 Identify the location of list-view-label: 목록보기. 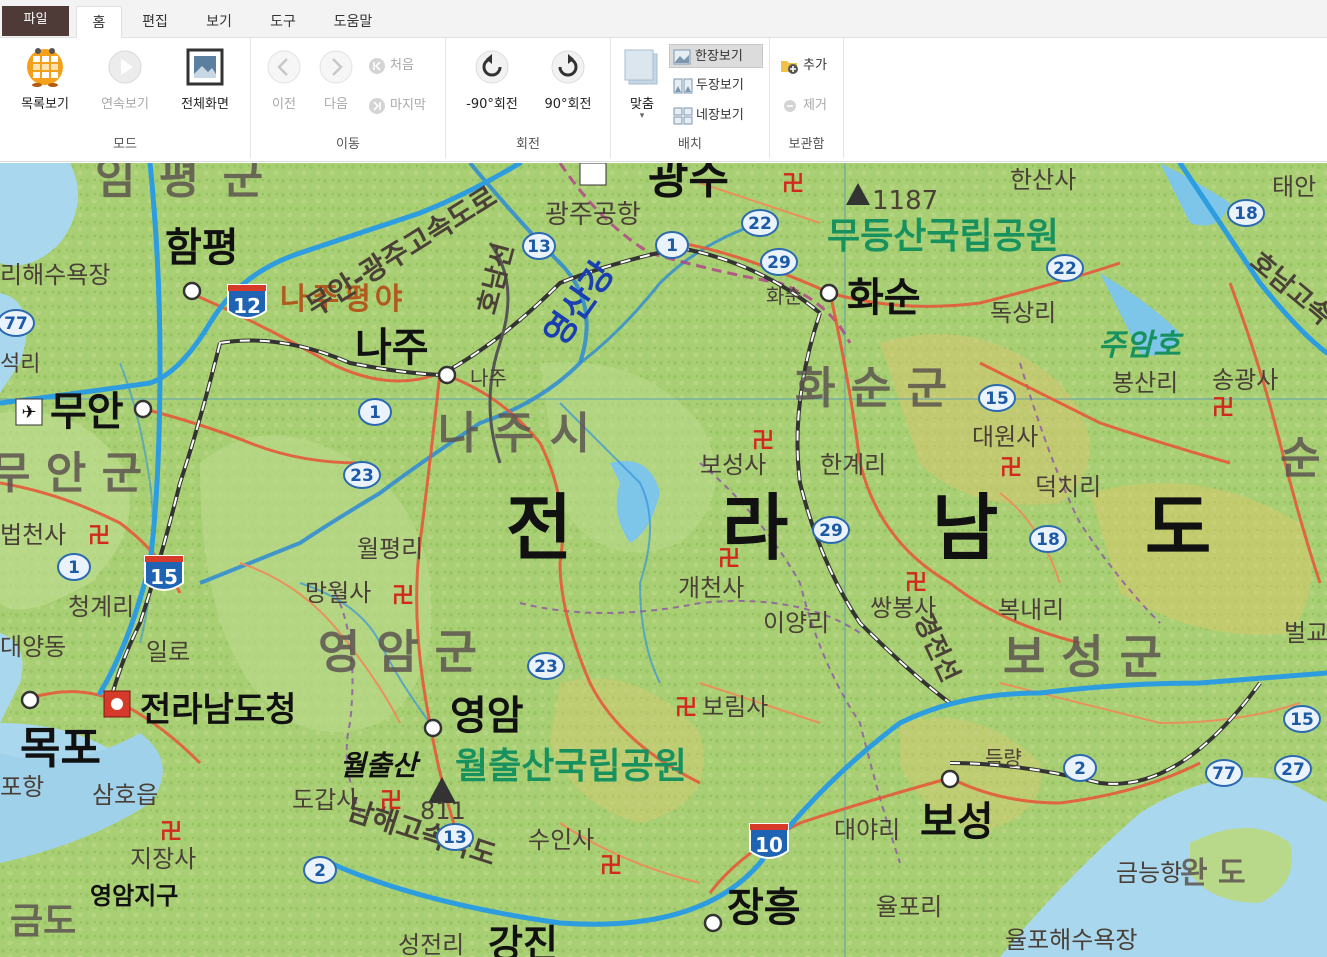
(45, 104).